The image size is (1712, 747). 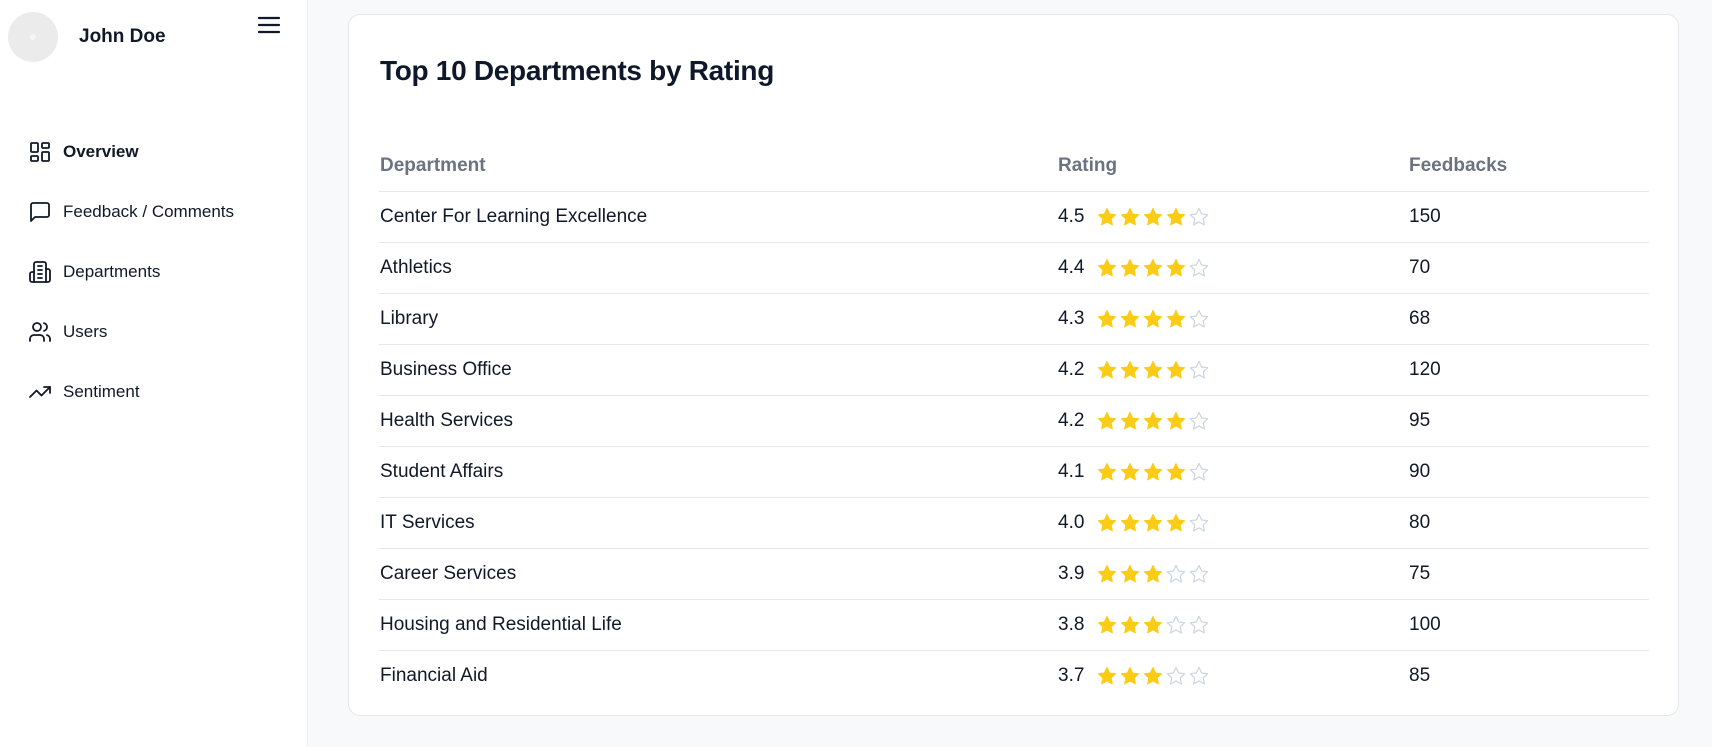 I want to click on feedbacks-count: 85, so click(x=1420, y=675).